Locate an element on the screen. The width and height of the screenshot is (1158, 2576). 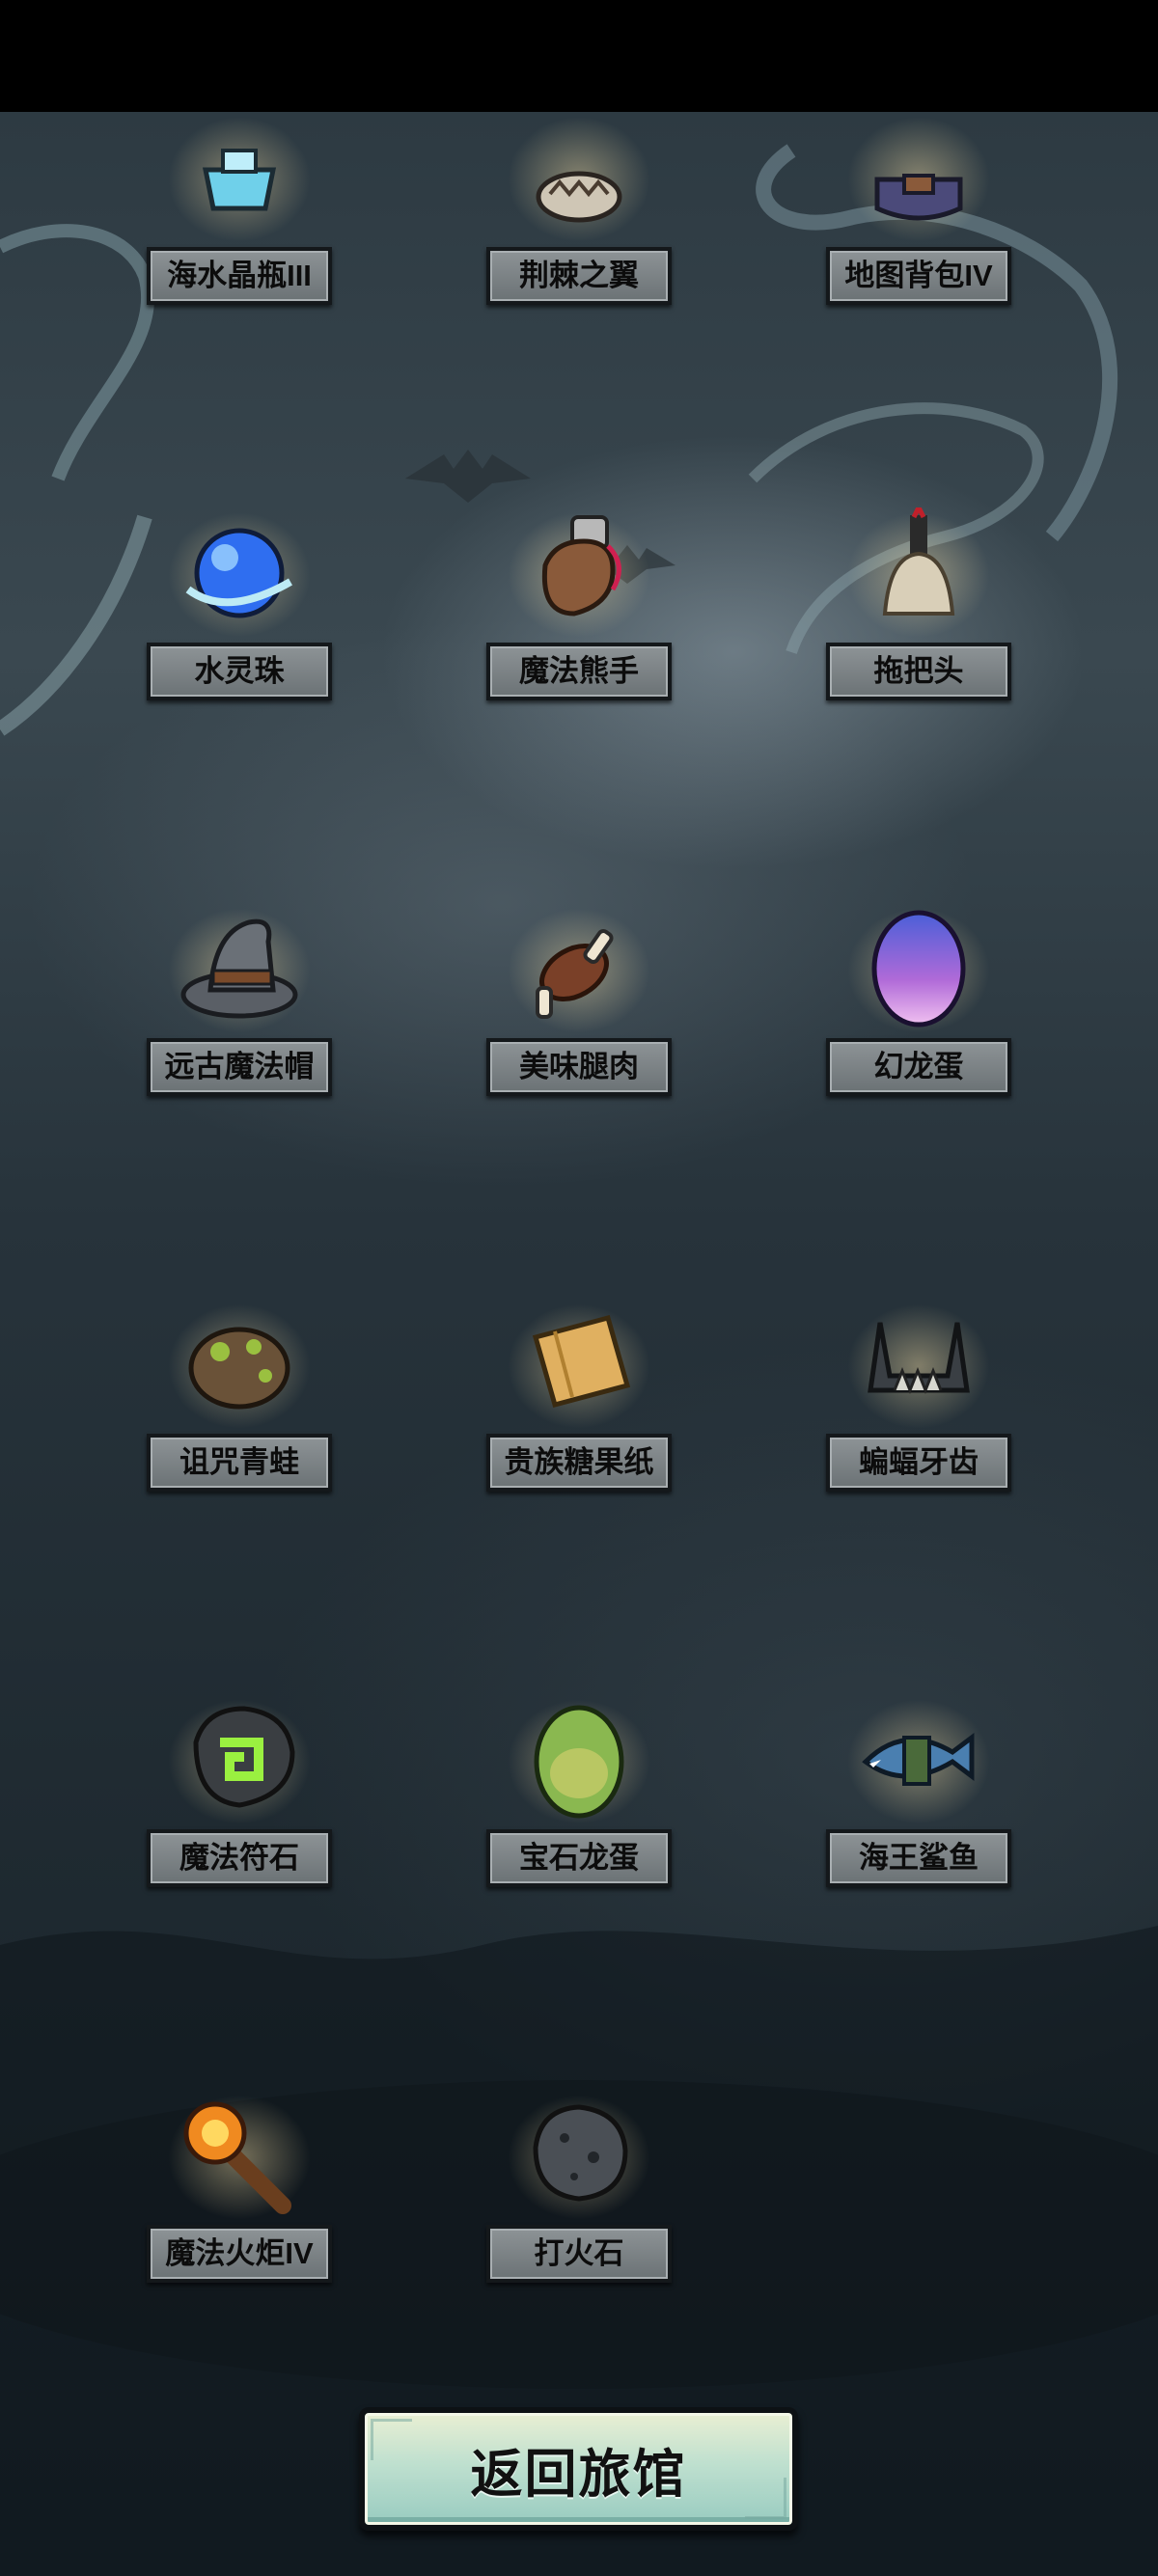
item-label: 宝石龙蛋 is located at coordinates (579, 1858).